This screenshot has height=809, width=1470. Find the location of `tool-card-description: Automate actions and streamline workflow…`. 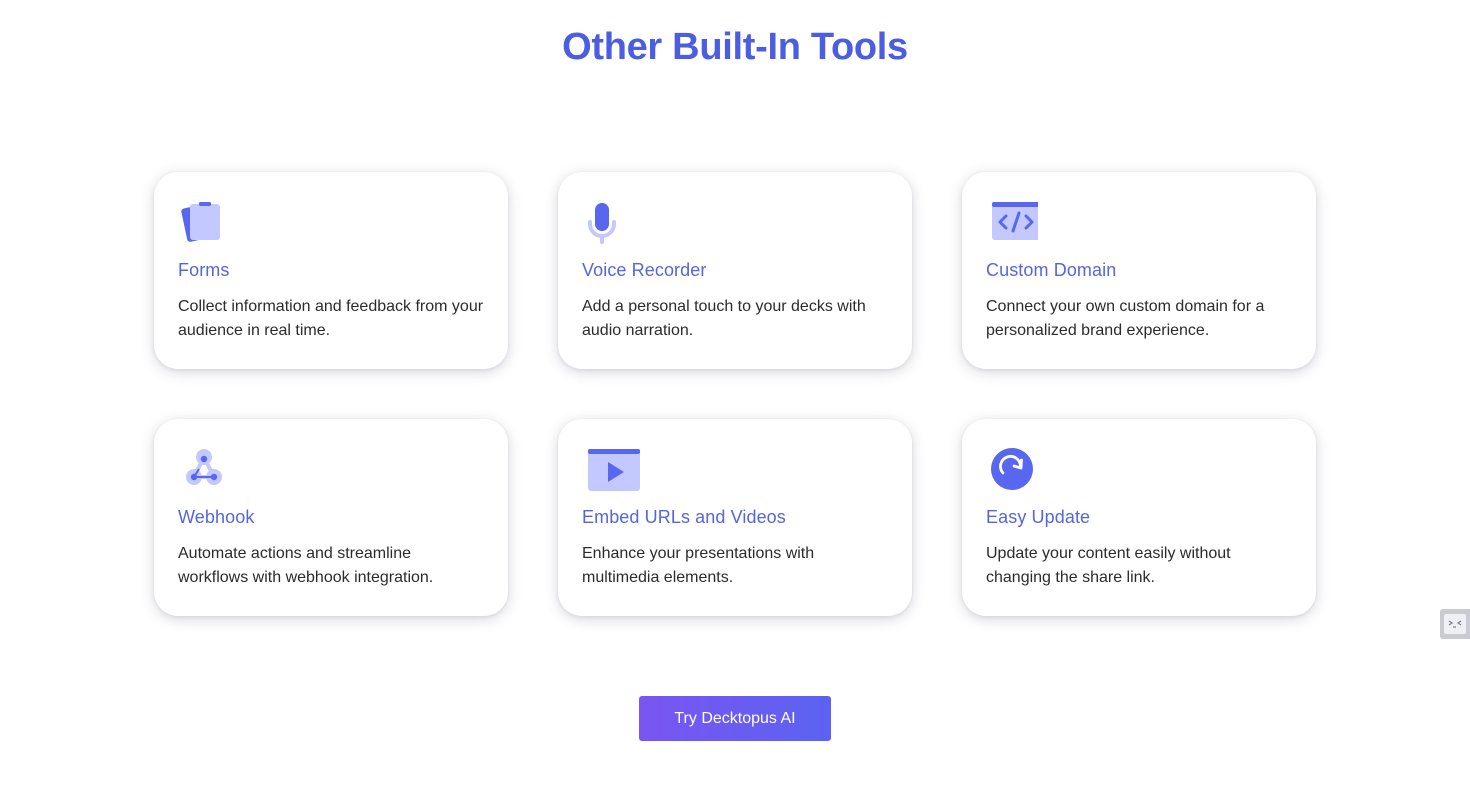

tool-card-description: Automate actions and streamline workflow… is located at coordinates (306, 565).